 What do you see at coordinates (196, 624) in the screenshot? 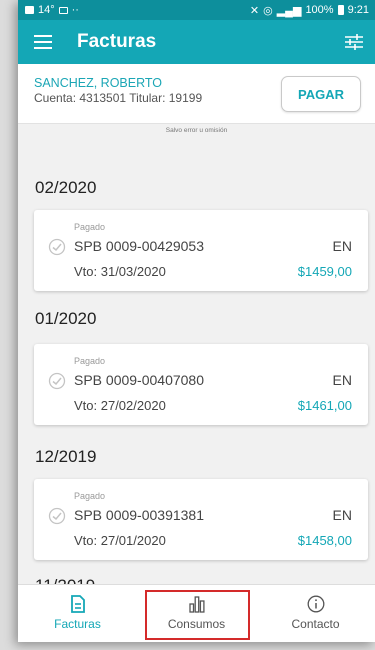
I see `nav-label: Consumos` at bounding box center [196, 624].